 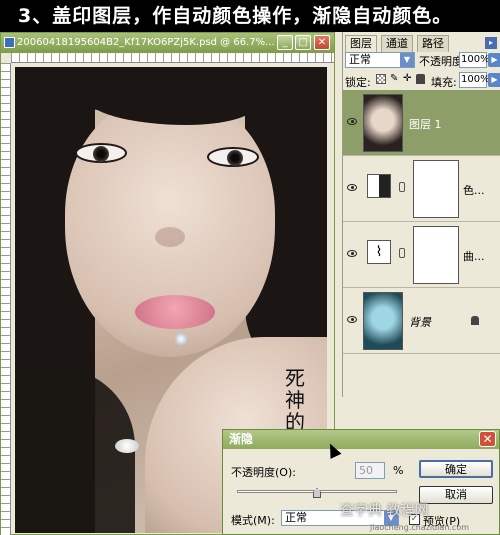 I want to click on lock-transparency-icon, so click(x=381, y=79).